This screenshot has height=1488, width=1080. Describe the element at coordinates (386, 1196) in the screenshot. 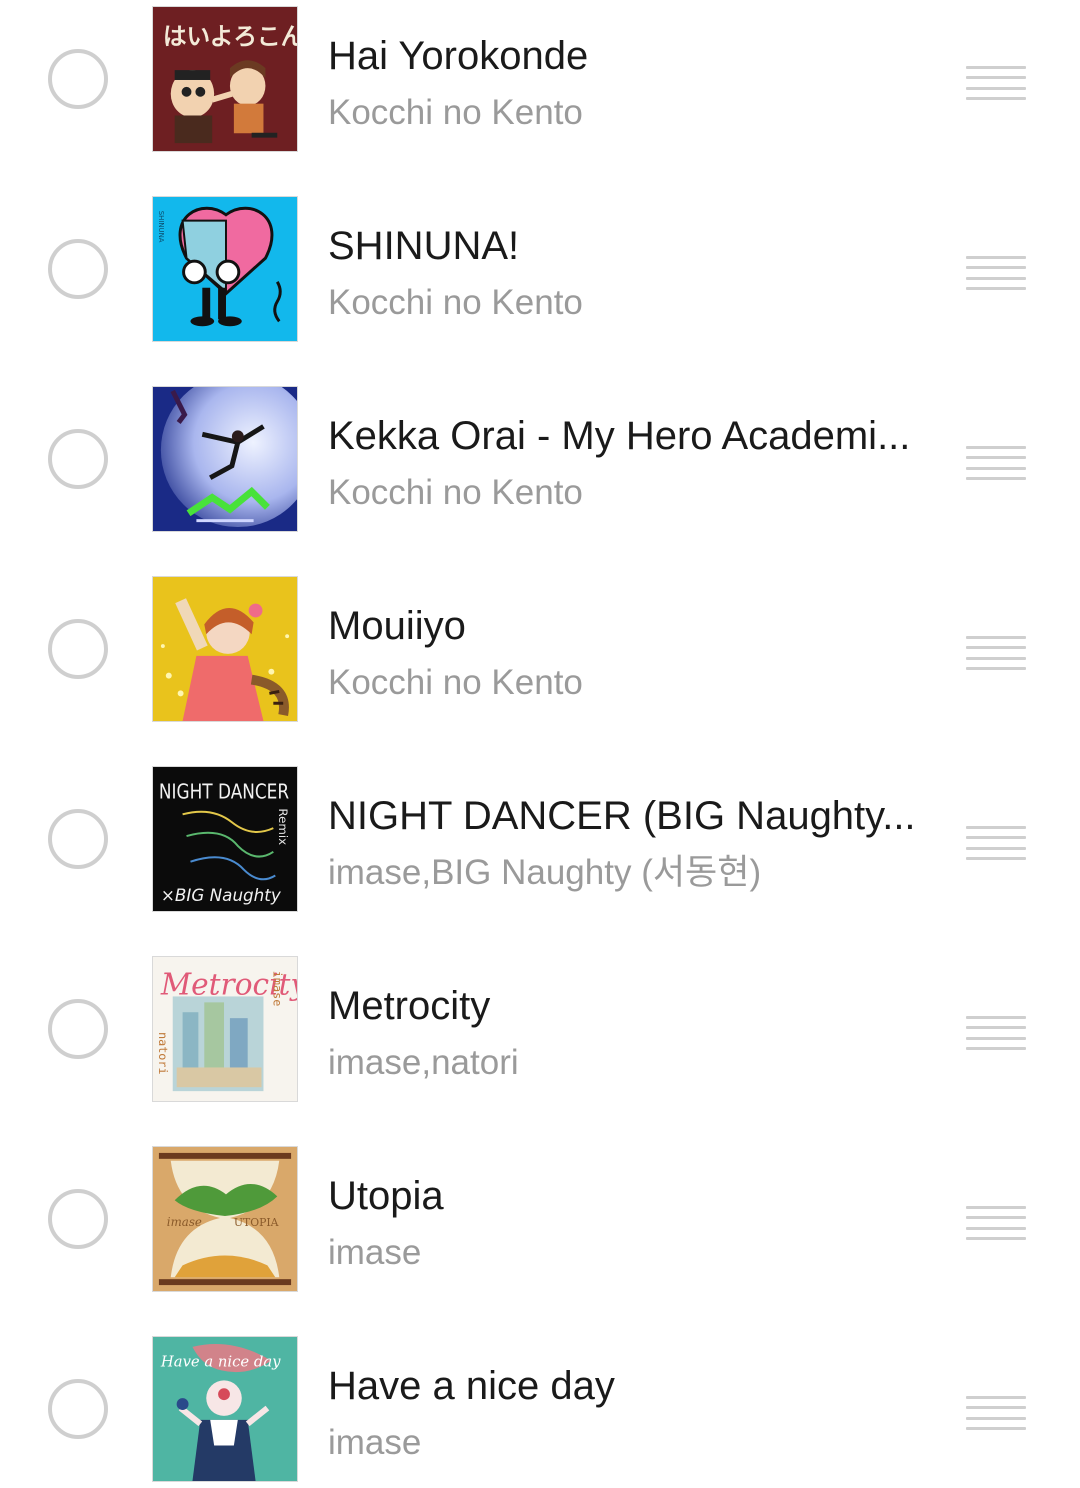

I see `song-title: Utopia` at that location.